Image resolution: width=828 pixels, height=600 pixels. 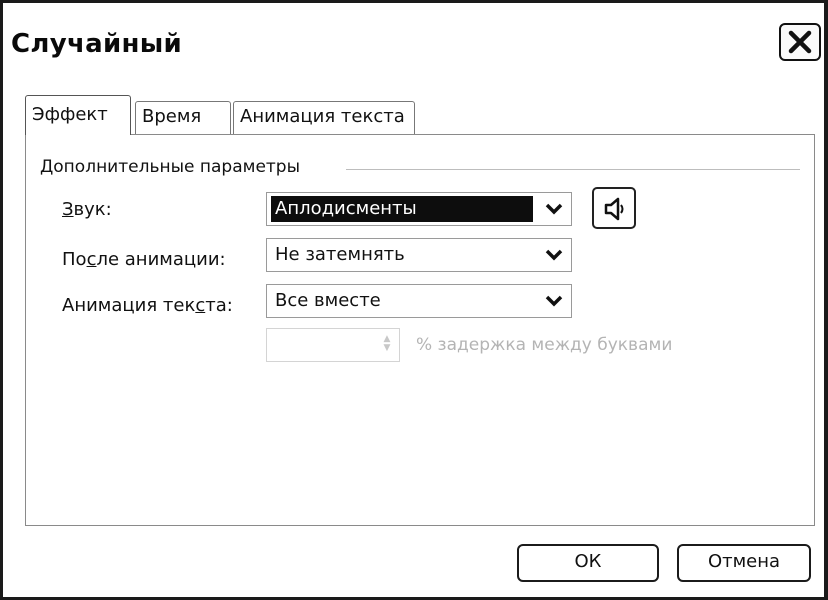 I want to click on group-divider, so click(x=573, y=169).